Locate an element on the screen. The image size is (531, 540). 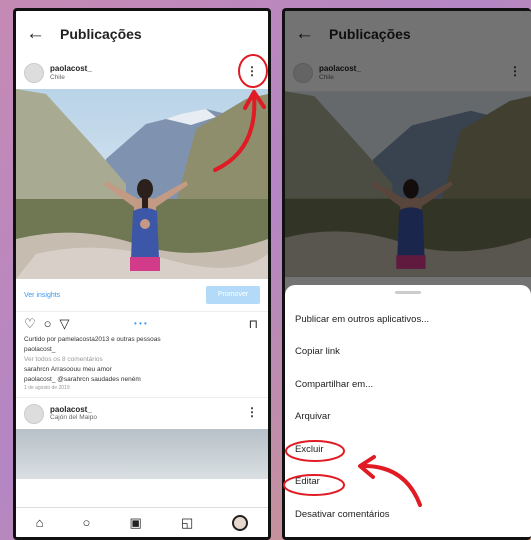
post-header-2: paolacost_ Cajón del Maipo ⋮ is located at coordinates (142, 413).